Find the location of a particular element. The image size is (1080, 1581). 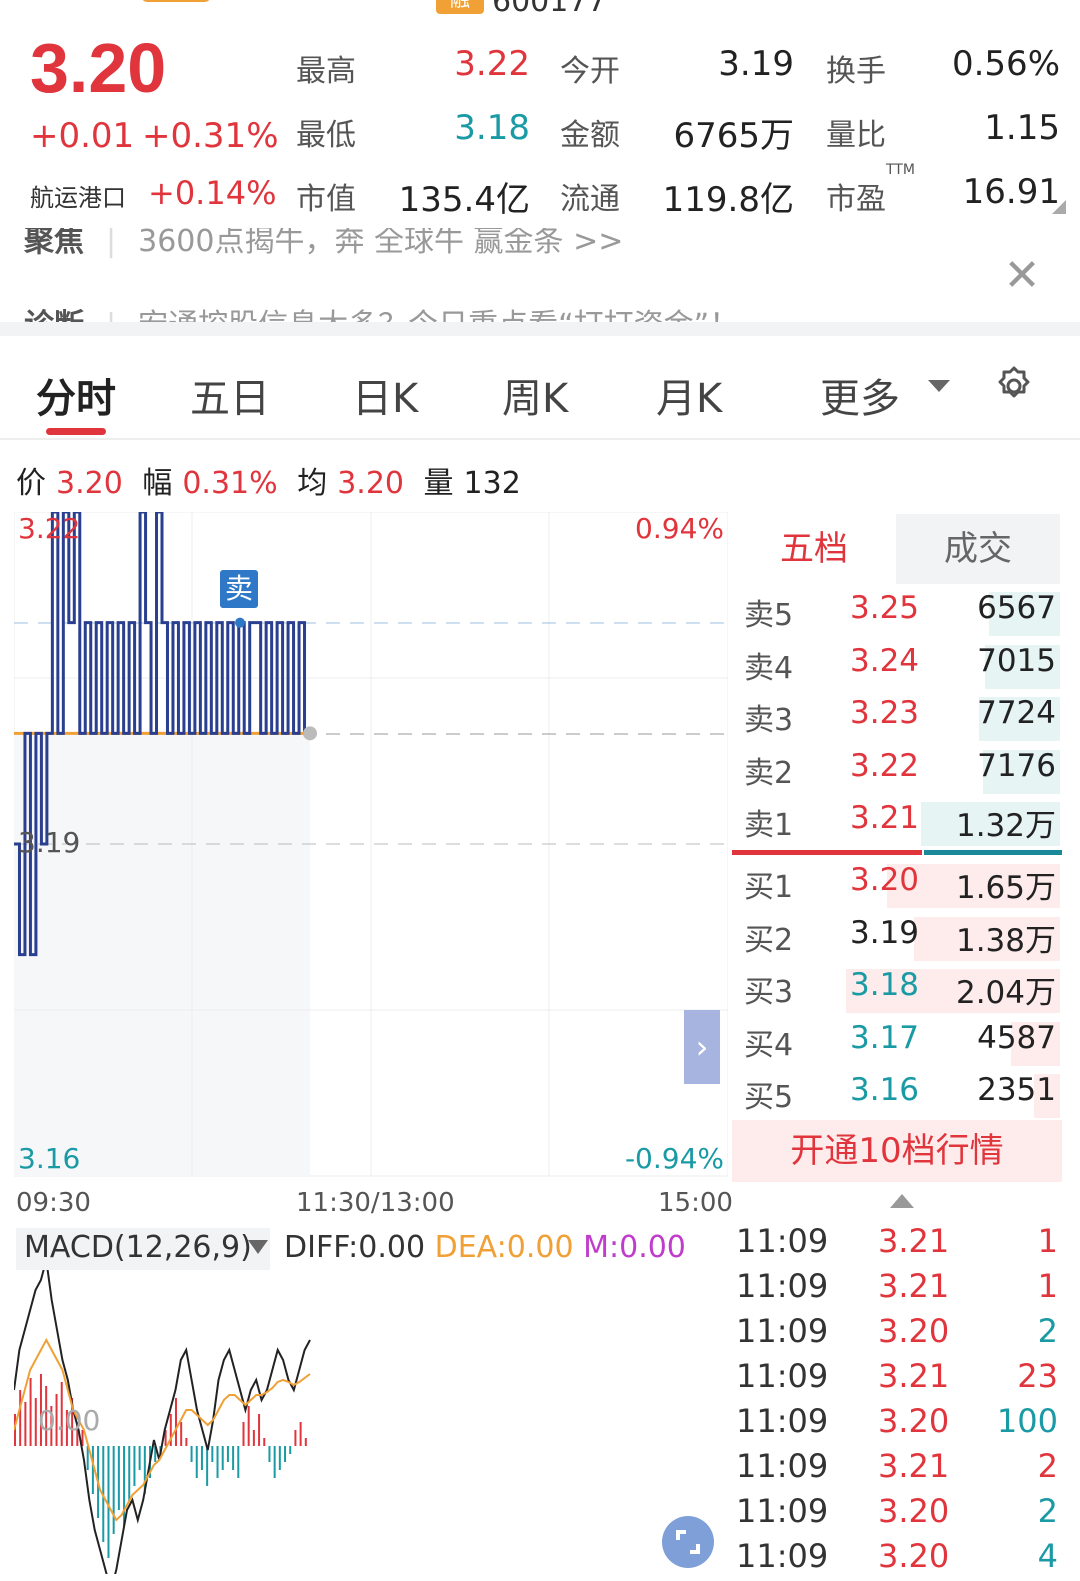

ask-row-1: 卖5 3.25 6567 is located at coordinates (897, 612).